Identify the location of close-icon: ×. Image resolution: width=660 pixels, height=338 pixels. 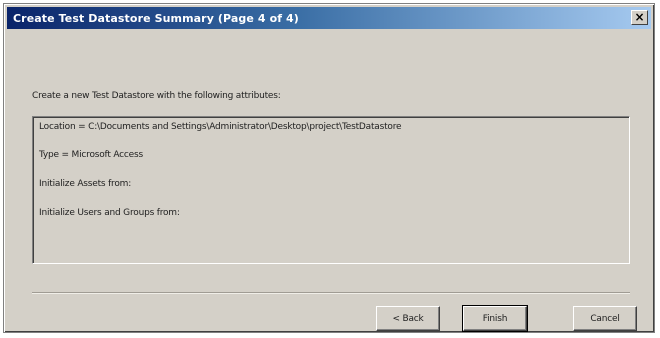
(639, 17).